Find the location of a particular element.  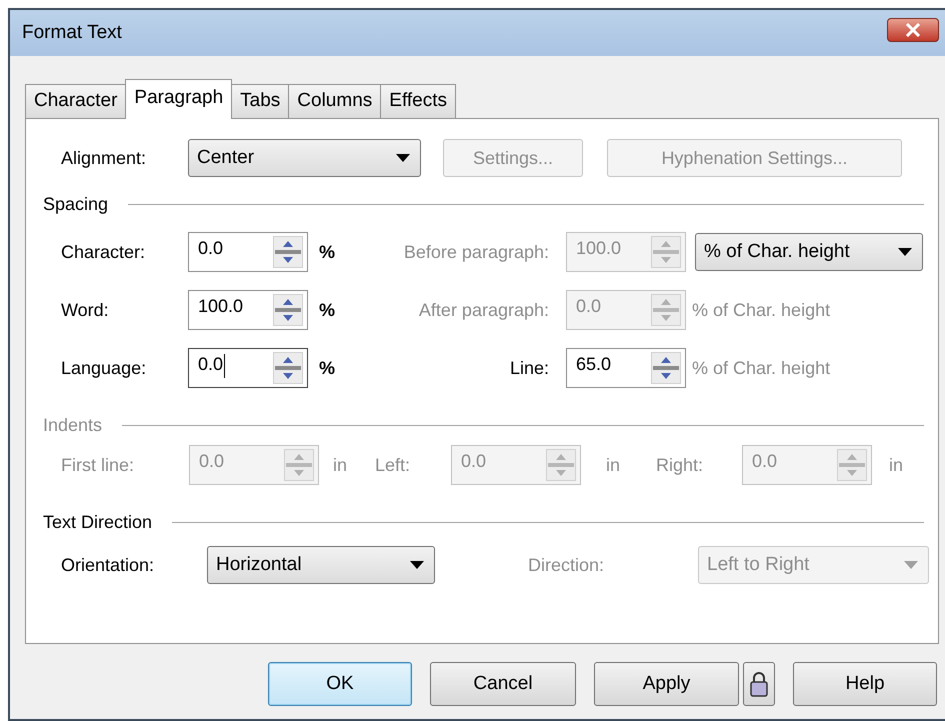

section-heading: Spacing is located at coordinates (75, 204).